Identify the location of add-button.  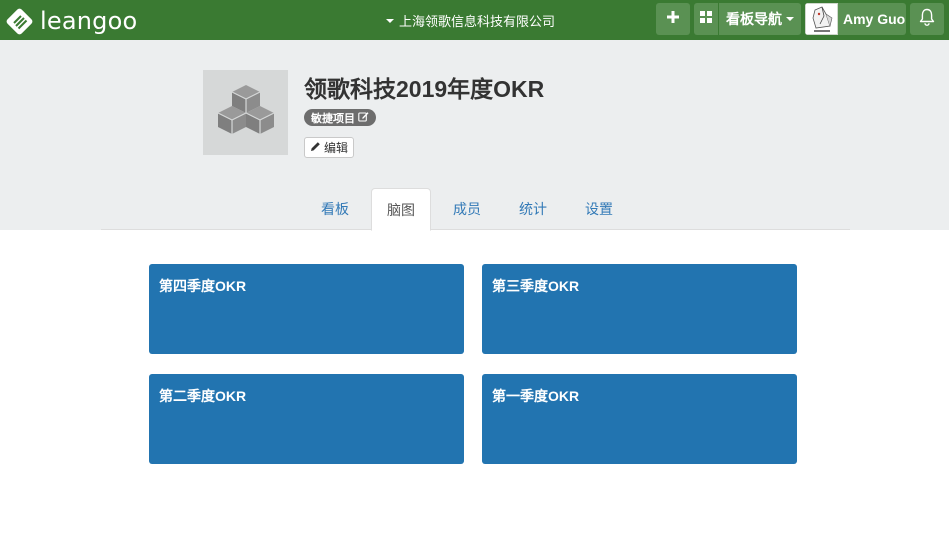
(673, 19).